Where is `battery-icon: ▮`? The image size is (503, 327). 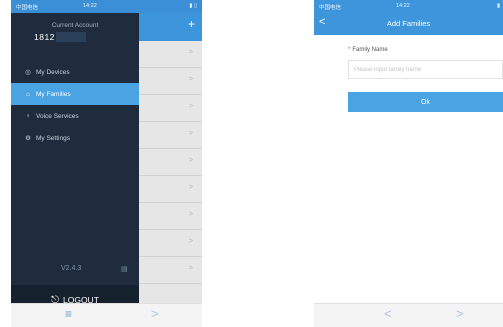
battery-icon: ▮ is located at coordinates (498, 6).